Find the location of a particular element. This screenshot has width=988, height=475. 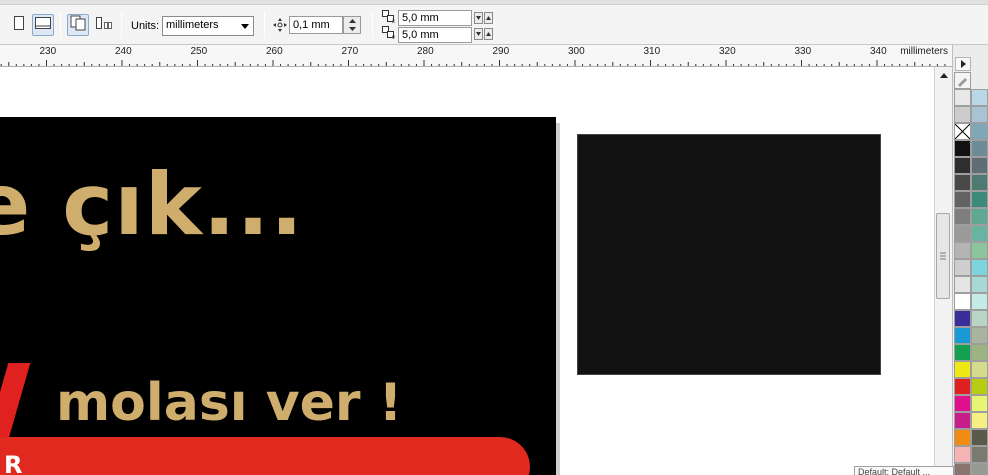

nudge-spinner is located at coordinates (352, 25).